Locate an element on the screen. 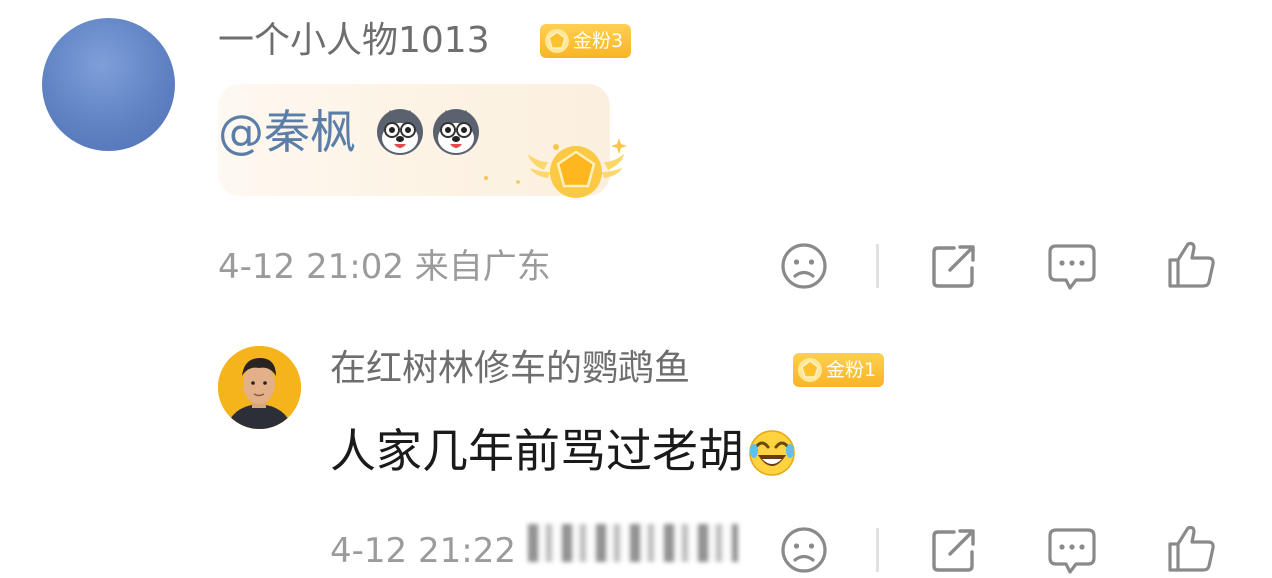  comment-username: 一个小人物1013 is located at coordinates (354, 41).